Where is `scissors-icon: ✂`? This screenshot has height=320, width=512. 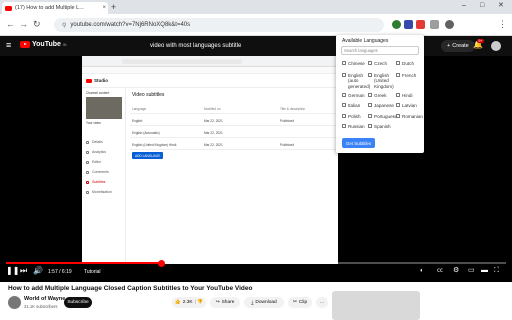
scissors-icon: ✂ is located at coordinates (294, 302).